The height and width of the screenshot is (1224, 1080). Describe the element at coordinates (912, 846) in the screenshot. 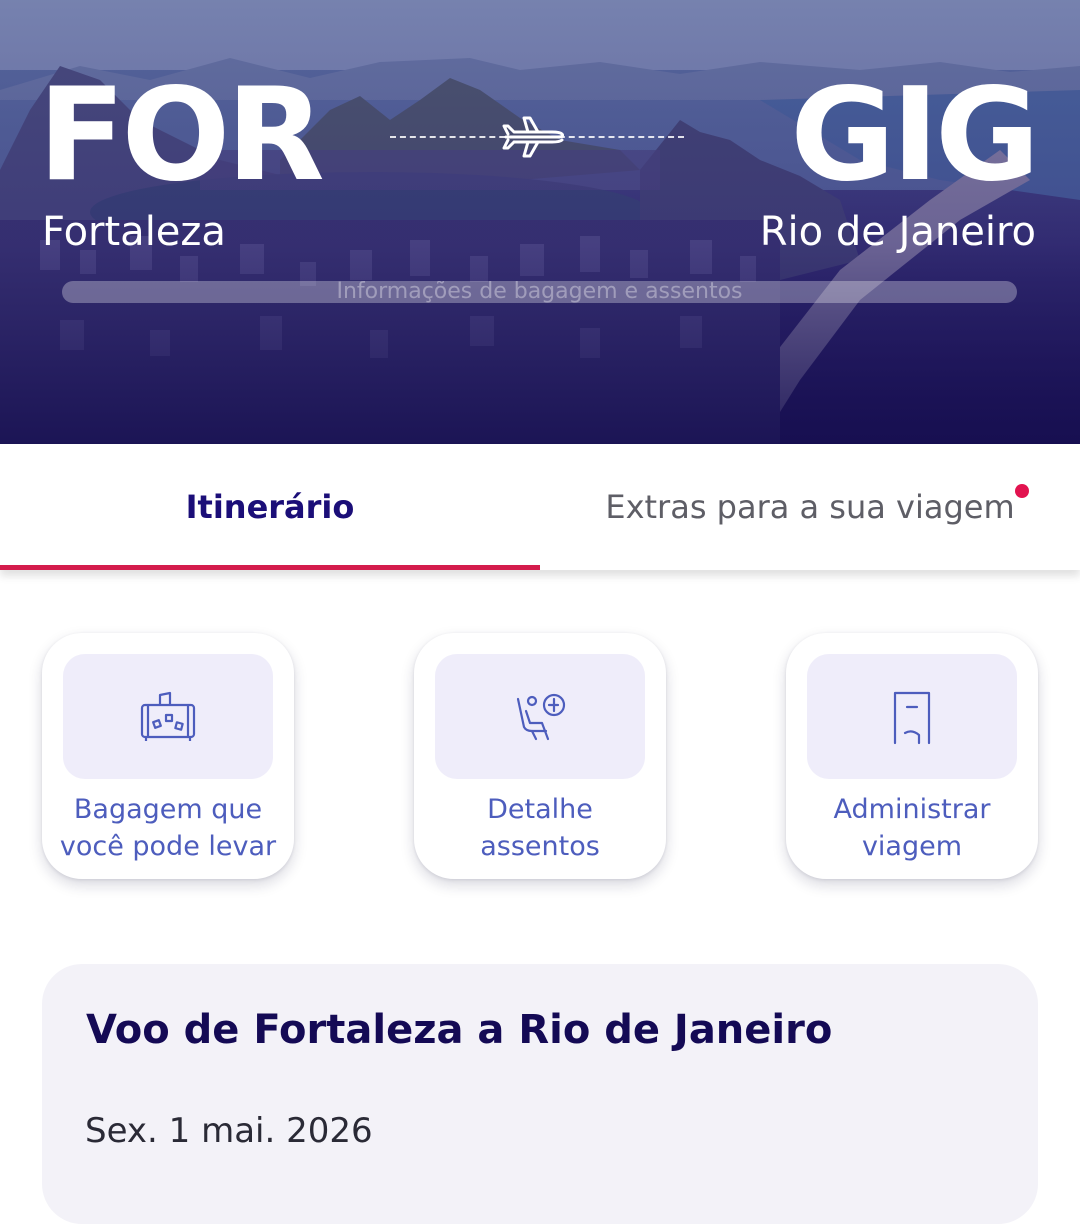

I see `manage-label-line2: viagem` at that location.